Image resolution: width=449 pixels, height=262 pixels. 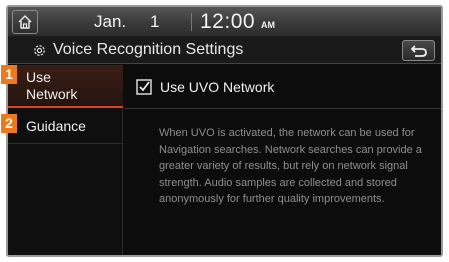 What do you see at coordinates (228, 21) in the screenshot?
I see `clock-time: 12:00` at bounding box center [228, 21].